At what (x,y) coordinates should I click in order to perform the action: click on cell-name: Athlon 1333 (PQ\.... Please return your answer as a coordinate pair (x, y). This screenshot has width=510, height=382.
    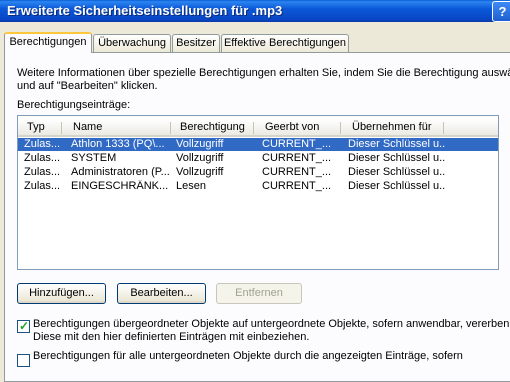
    Looking at the image, I should click on (118, 144).